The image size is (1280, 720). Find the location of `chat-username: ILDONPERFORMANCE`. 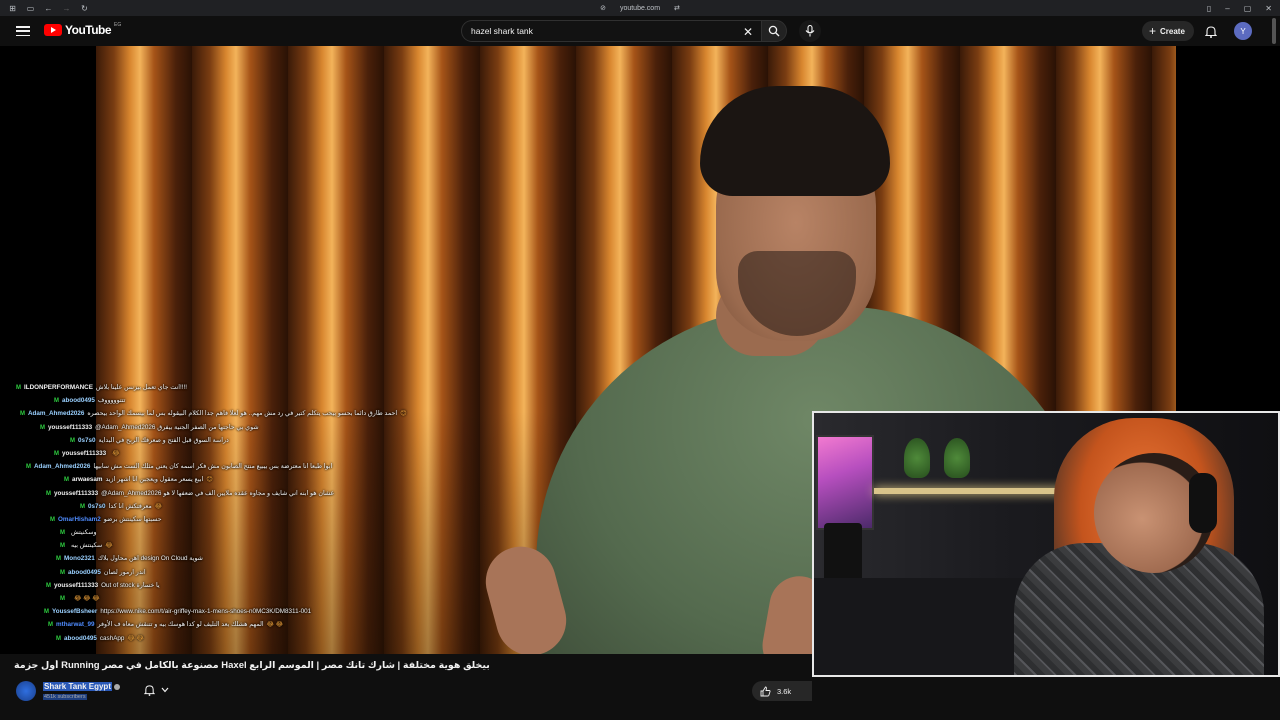

chat-username: ILDONPERFORMANCE is located at coordinates (58, 387).